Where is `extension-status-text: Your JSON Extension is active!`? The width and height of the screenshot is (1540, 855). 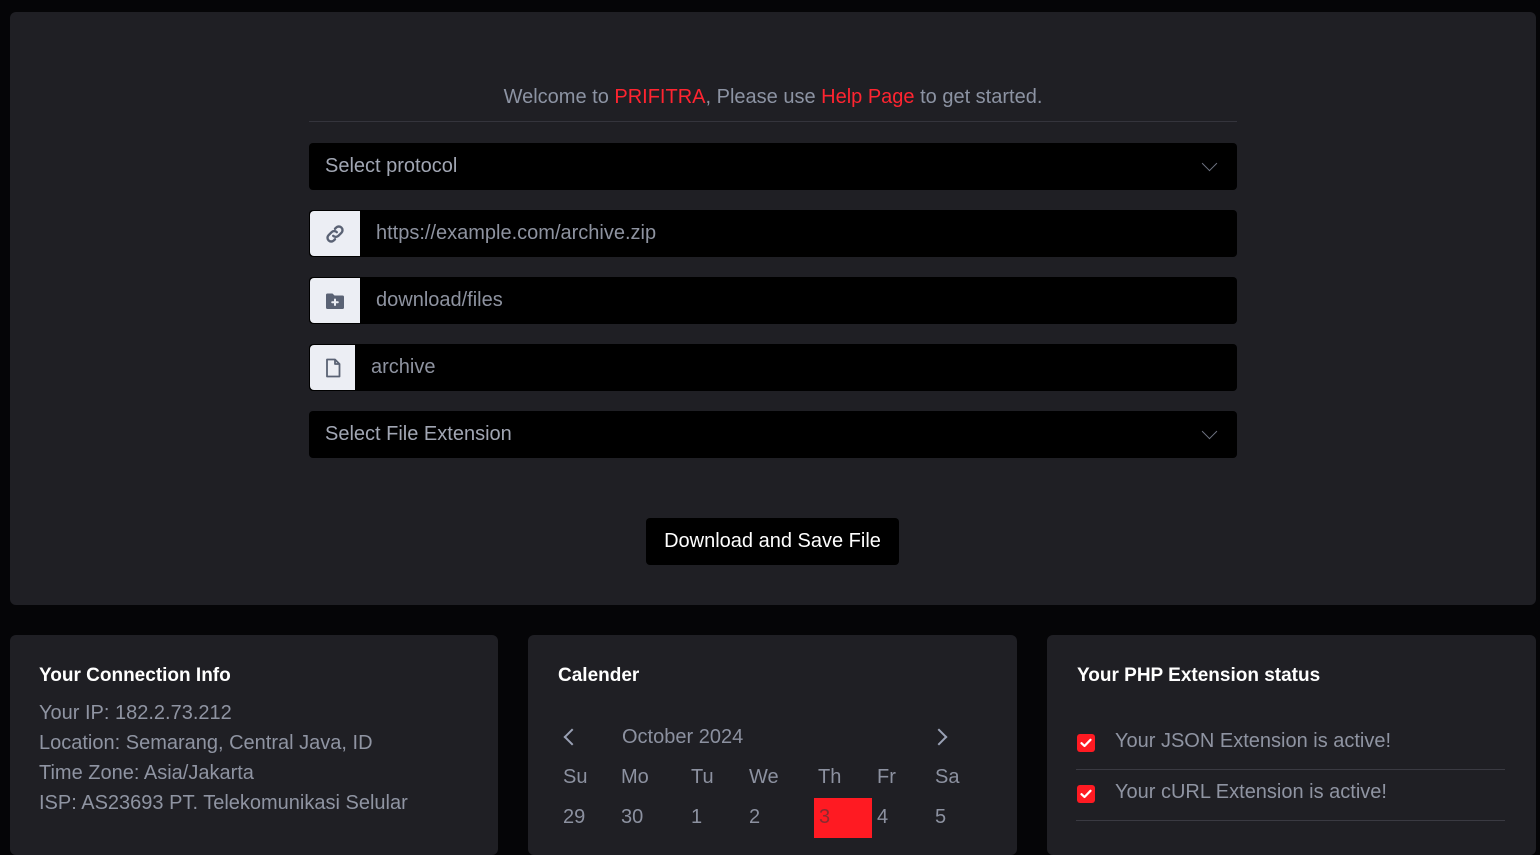 extension-status-text: Your JSON Extension is active! is located at coordinates (1253, 741).